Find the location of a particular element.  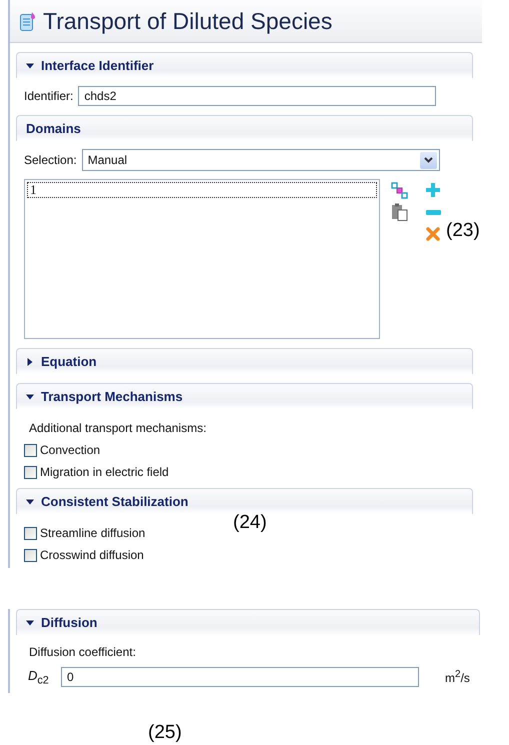

section-title: Domains is located at coordinates (53, 128).